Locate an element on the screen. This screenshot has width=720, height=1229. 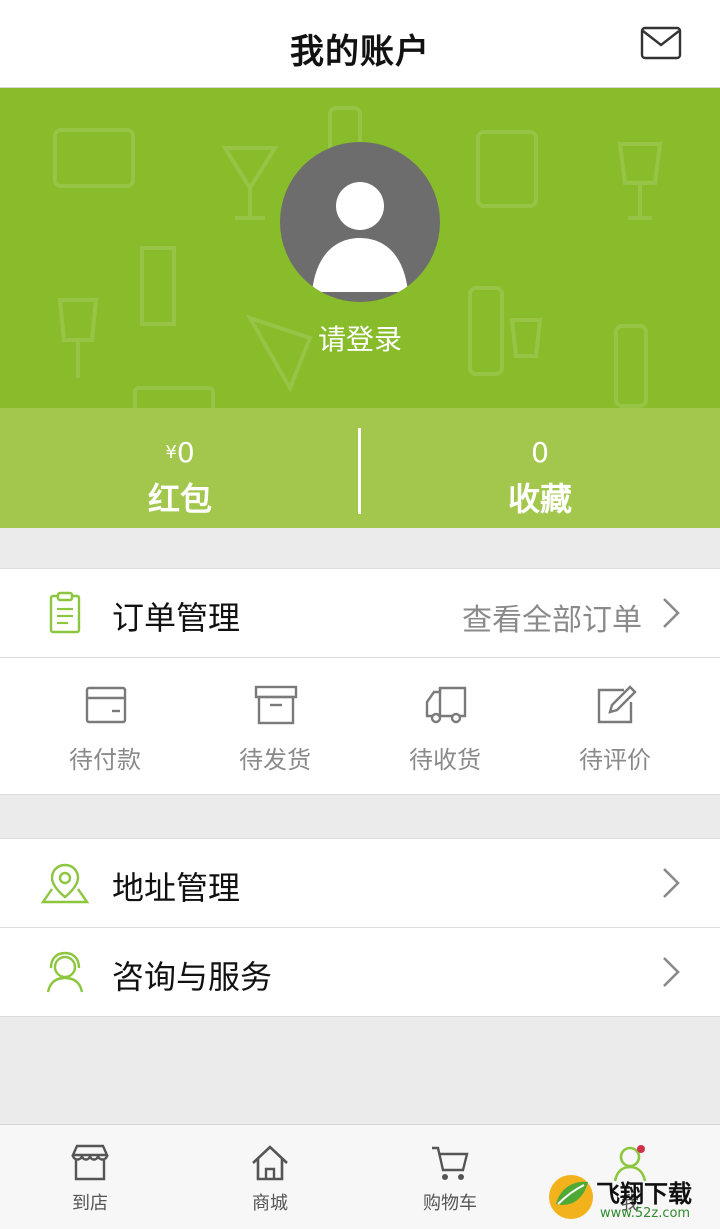
page-title: 我的账户 is located at coordinates (360, 52).